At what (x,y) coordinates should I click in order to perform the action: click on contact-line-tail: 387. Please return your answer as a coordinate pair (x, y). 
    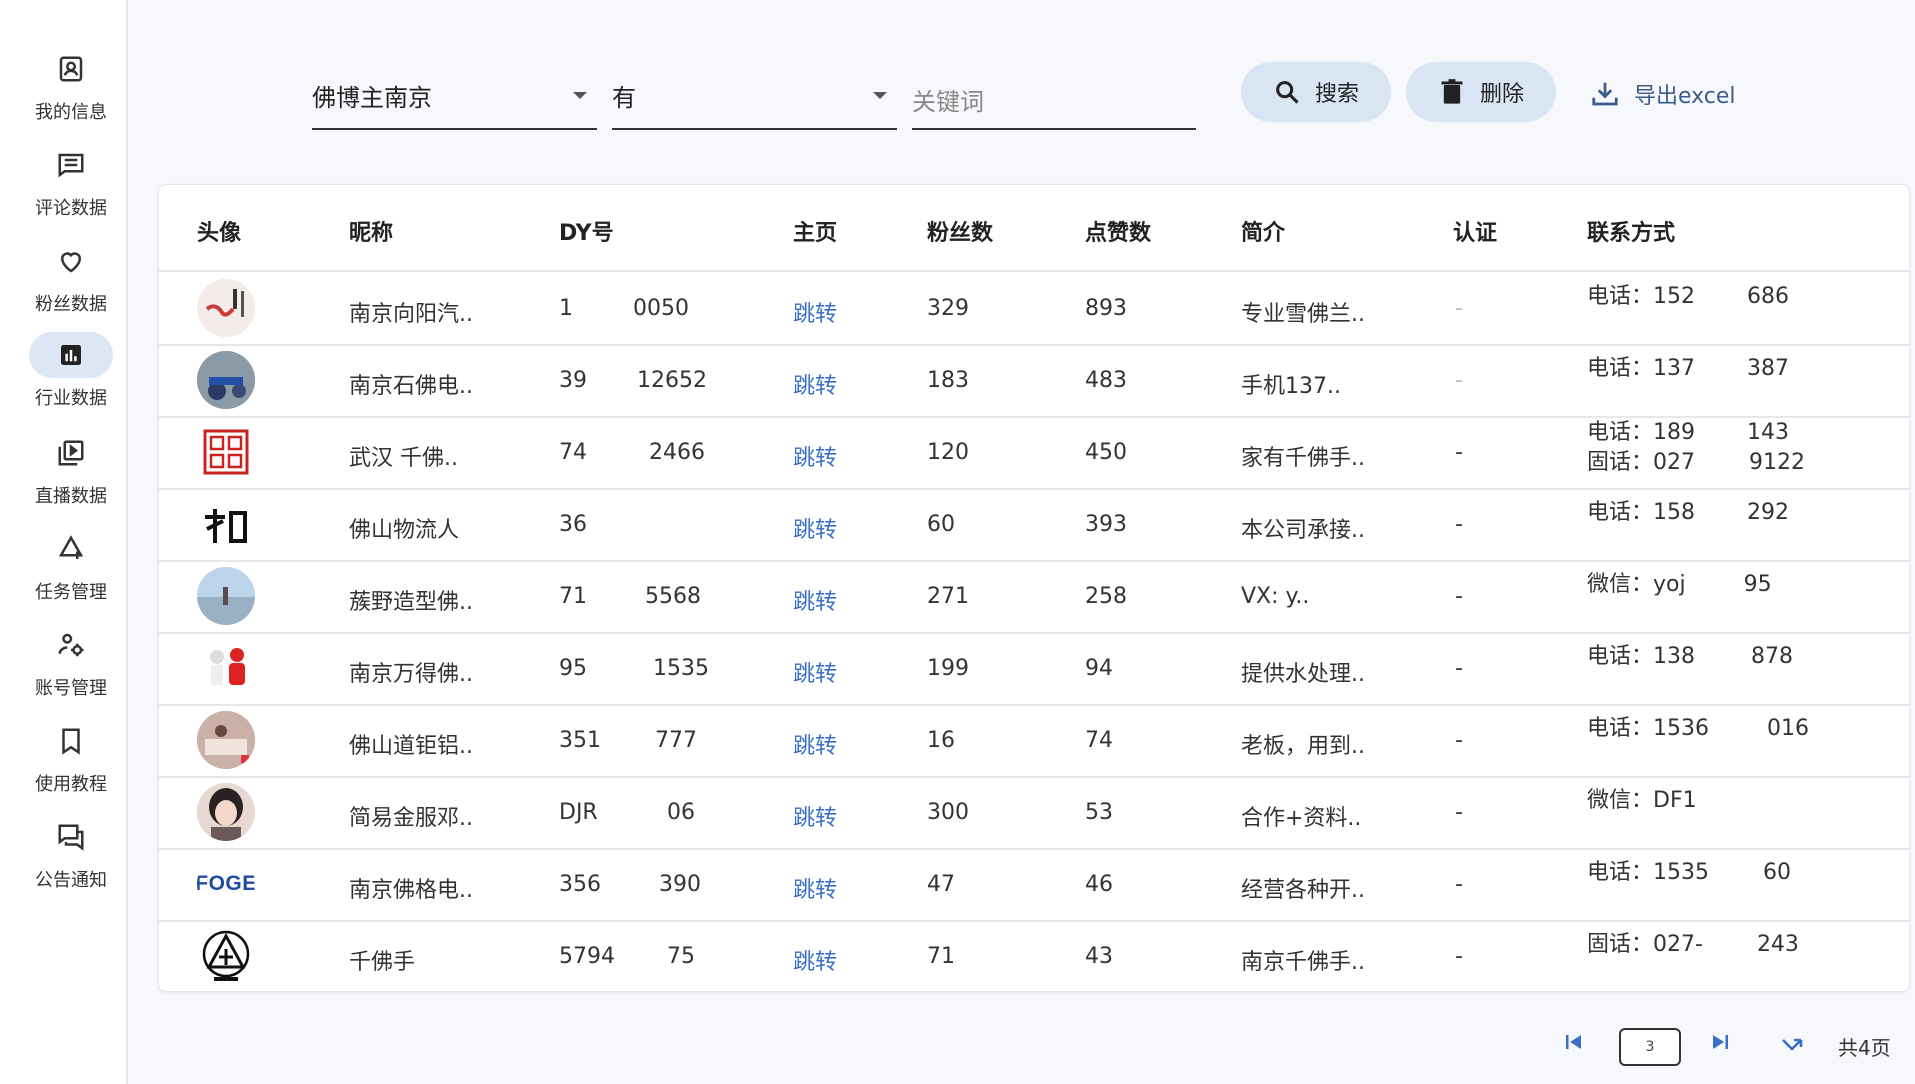
    Looking at the image, I should click on (1768, 368).